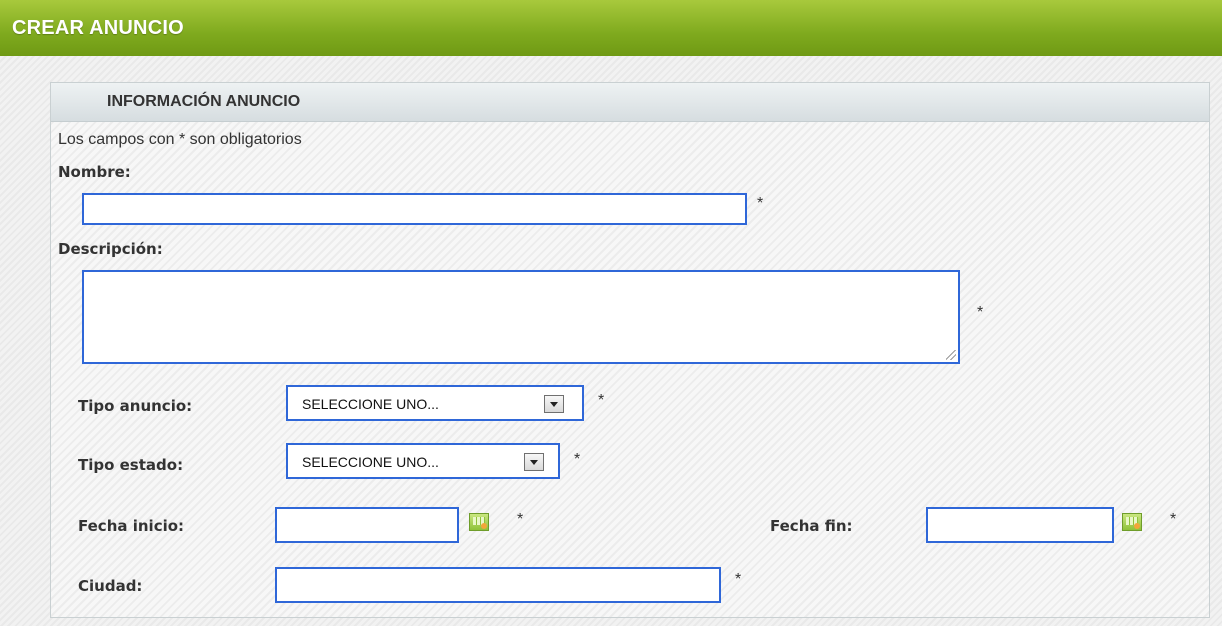  Describe the element at coordinates (498, 585) in the screenshot. I see `ciudad-input` at that location.